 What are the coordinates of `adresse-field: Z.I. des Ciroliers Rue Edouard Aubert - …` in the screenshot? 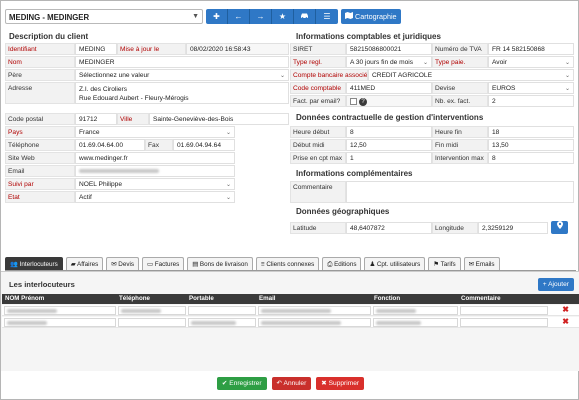 It's located at (182, 93).